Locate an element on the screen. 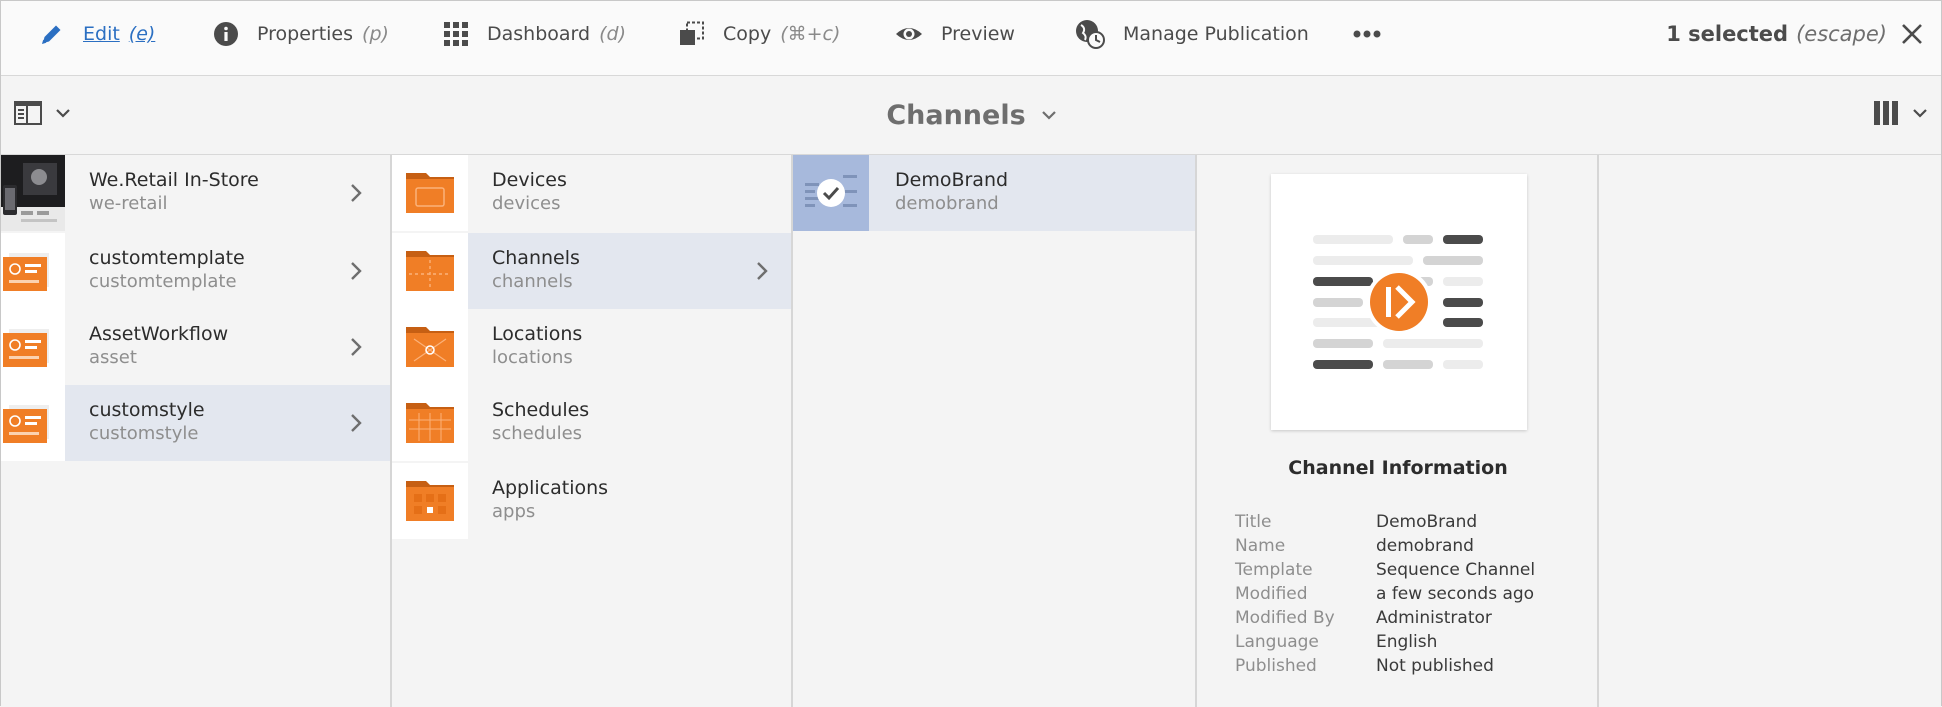 This screenshot has width=1942, height=707. list-item-texts: customtemplate customtemplate is located at coordinates (167, 270).